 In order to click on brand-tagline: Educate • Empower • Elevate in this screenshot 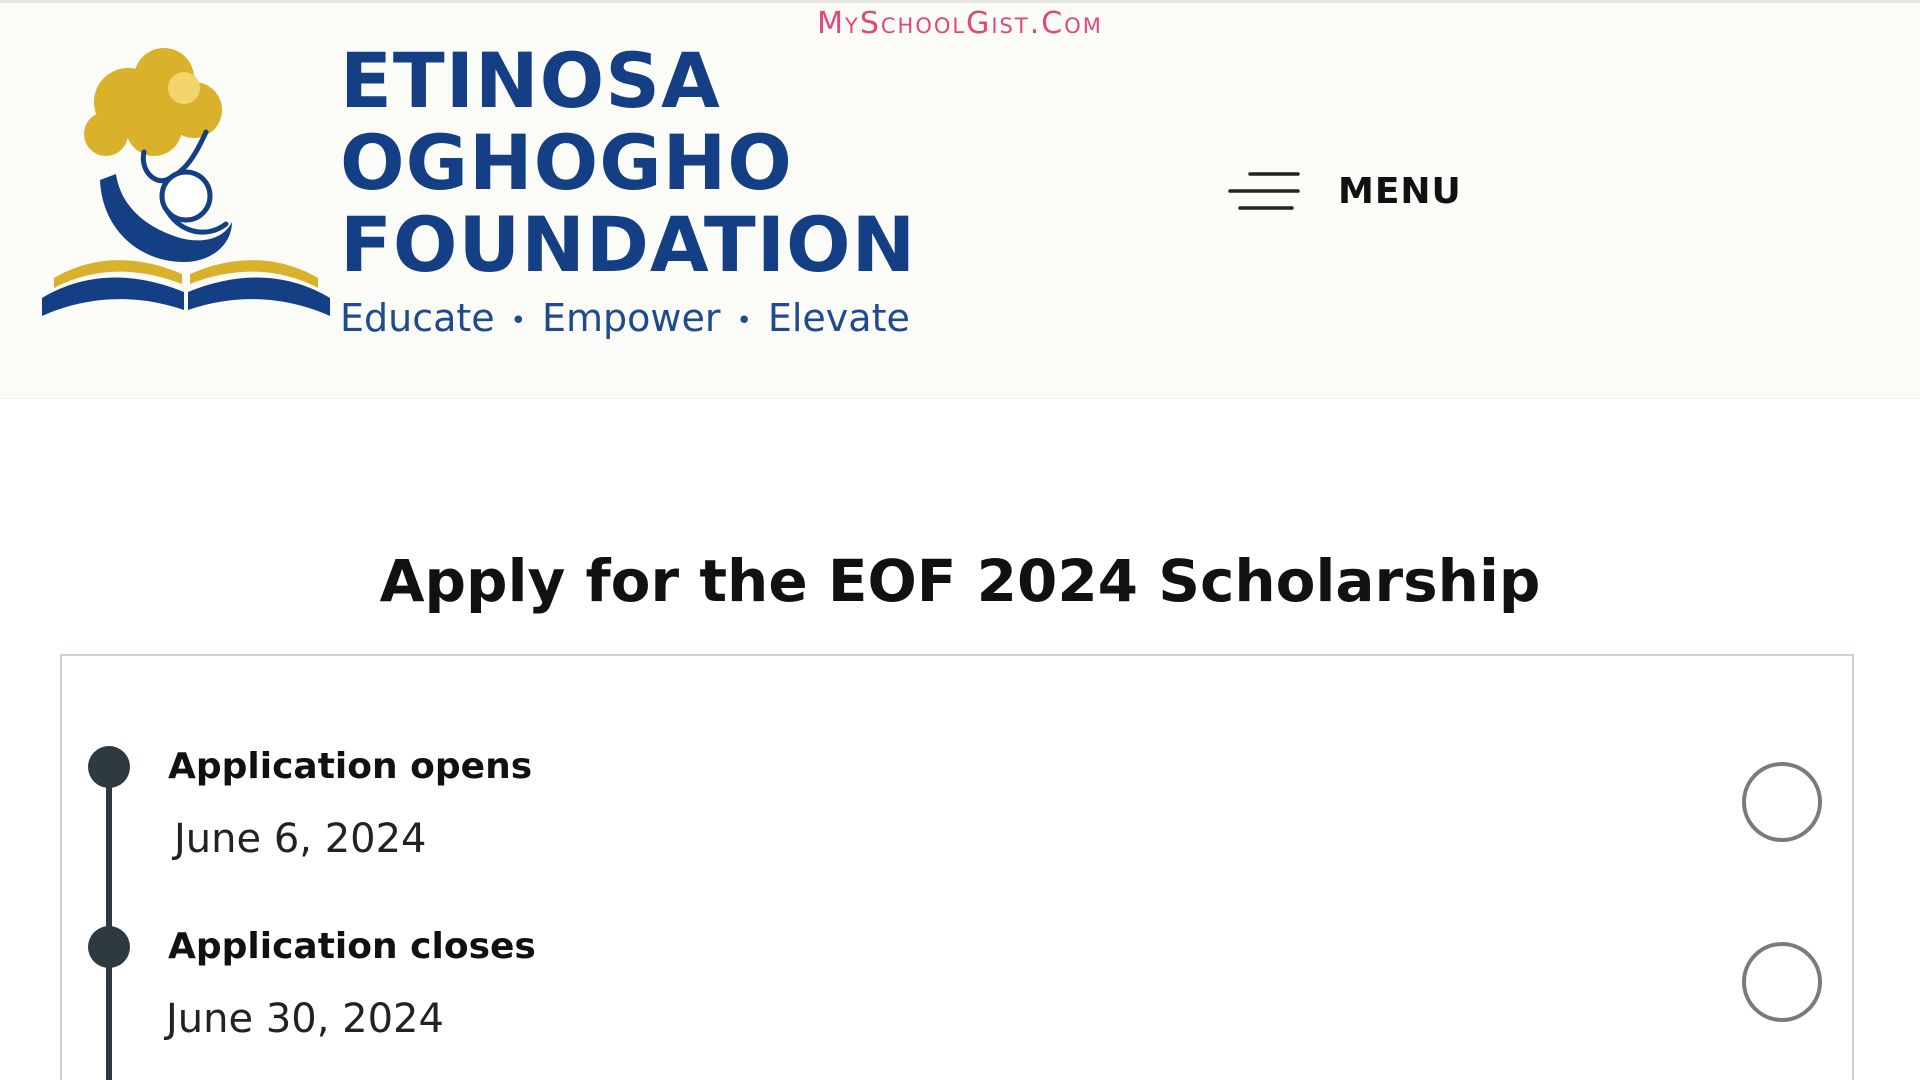, I will do `click(628, 318)`.